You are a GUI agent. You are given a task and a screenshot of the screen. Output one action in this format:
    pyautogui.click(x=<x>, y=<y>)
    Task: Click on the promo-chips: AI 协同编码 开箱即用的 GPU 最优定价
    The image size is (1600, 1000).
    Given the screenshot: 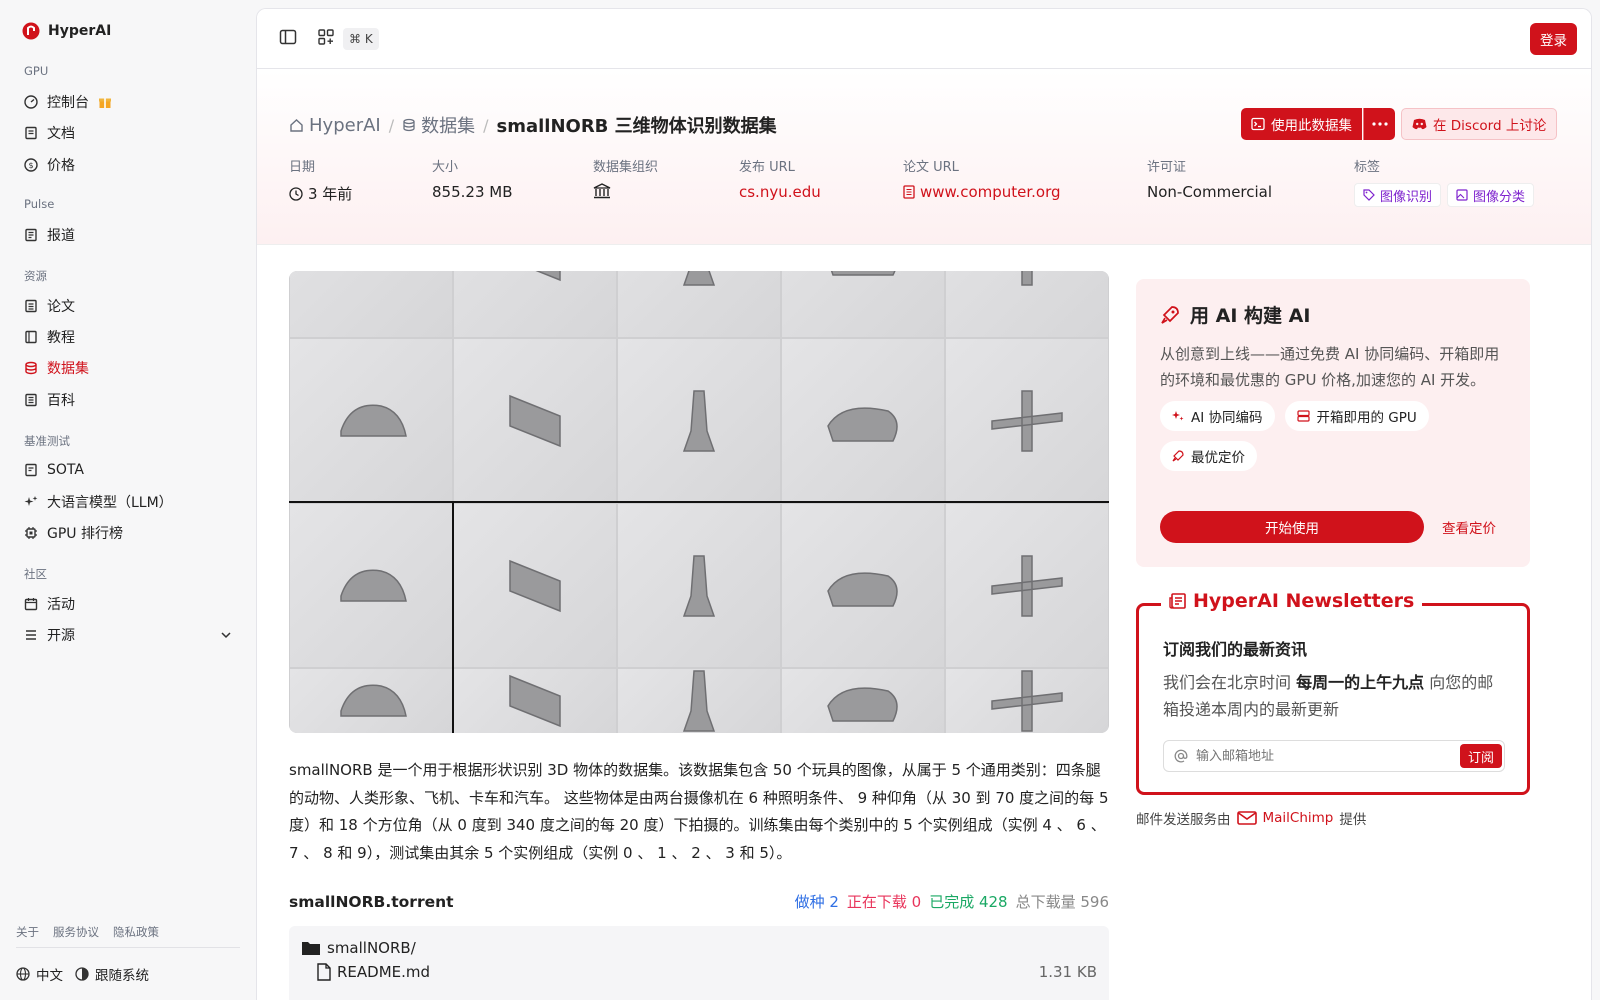 What is the action you would take?
    pyautogui.click(x=1325, y=436)
    